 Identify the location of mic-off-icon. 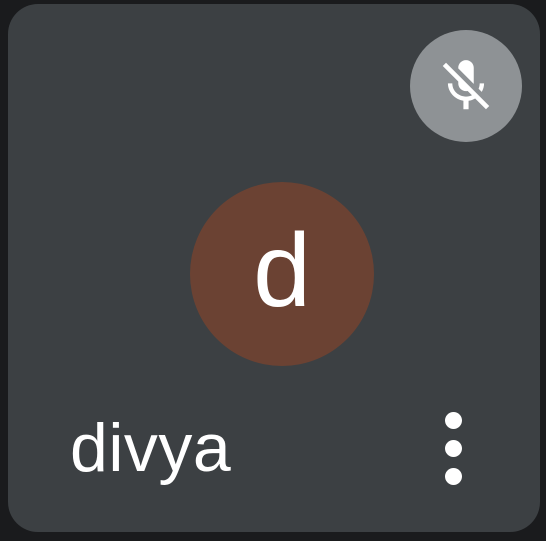
(466, 86).